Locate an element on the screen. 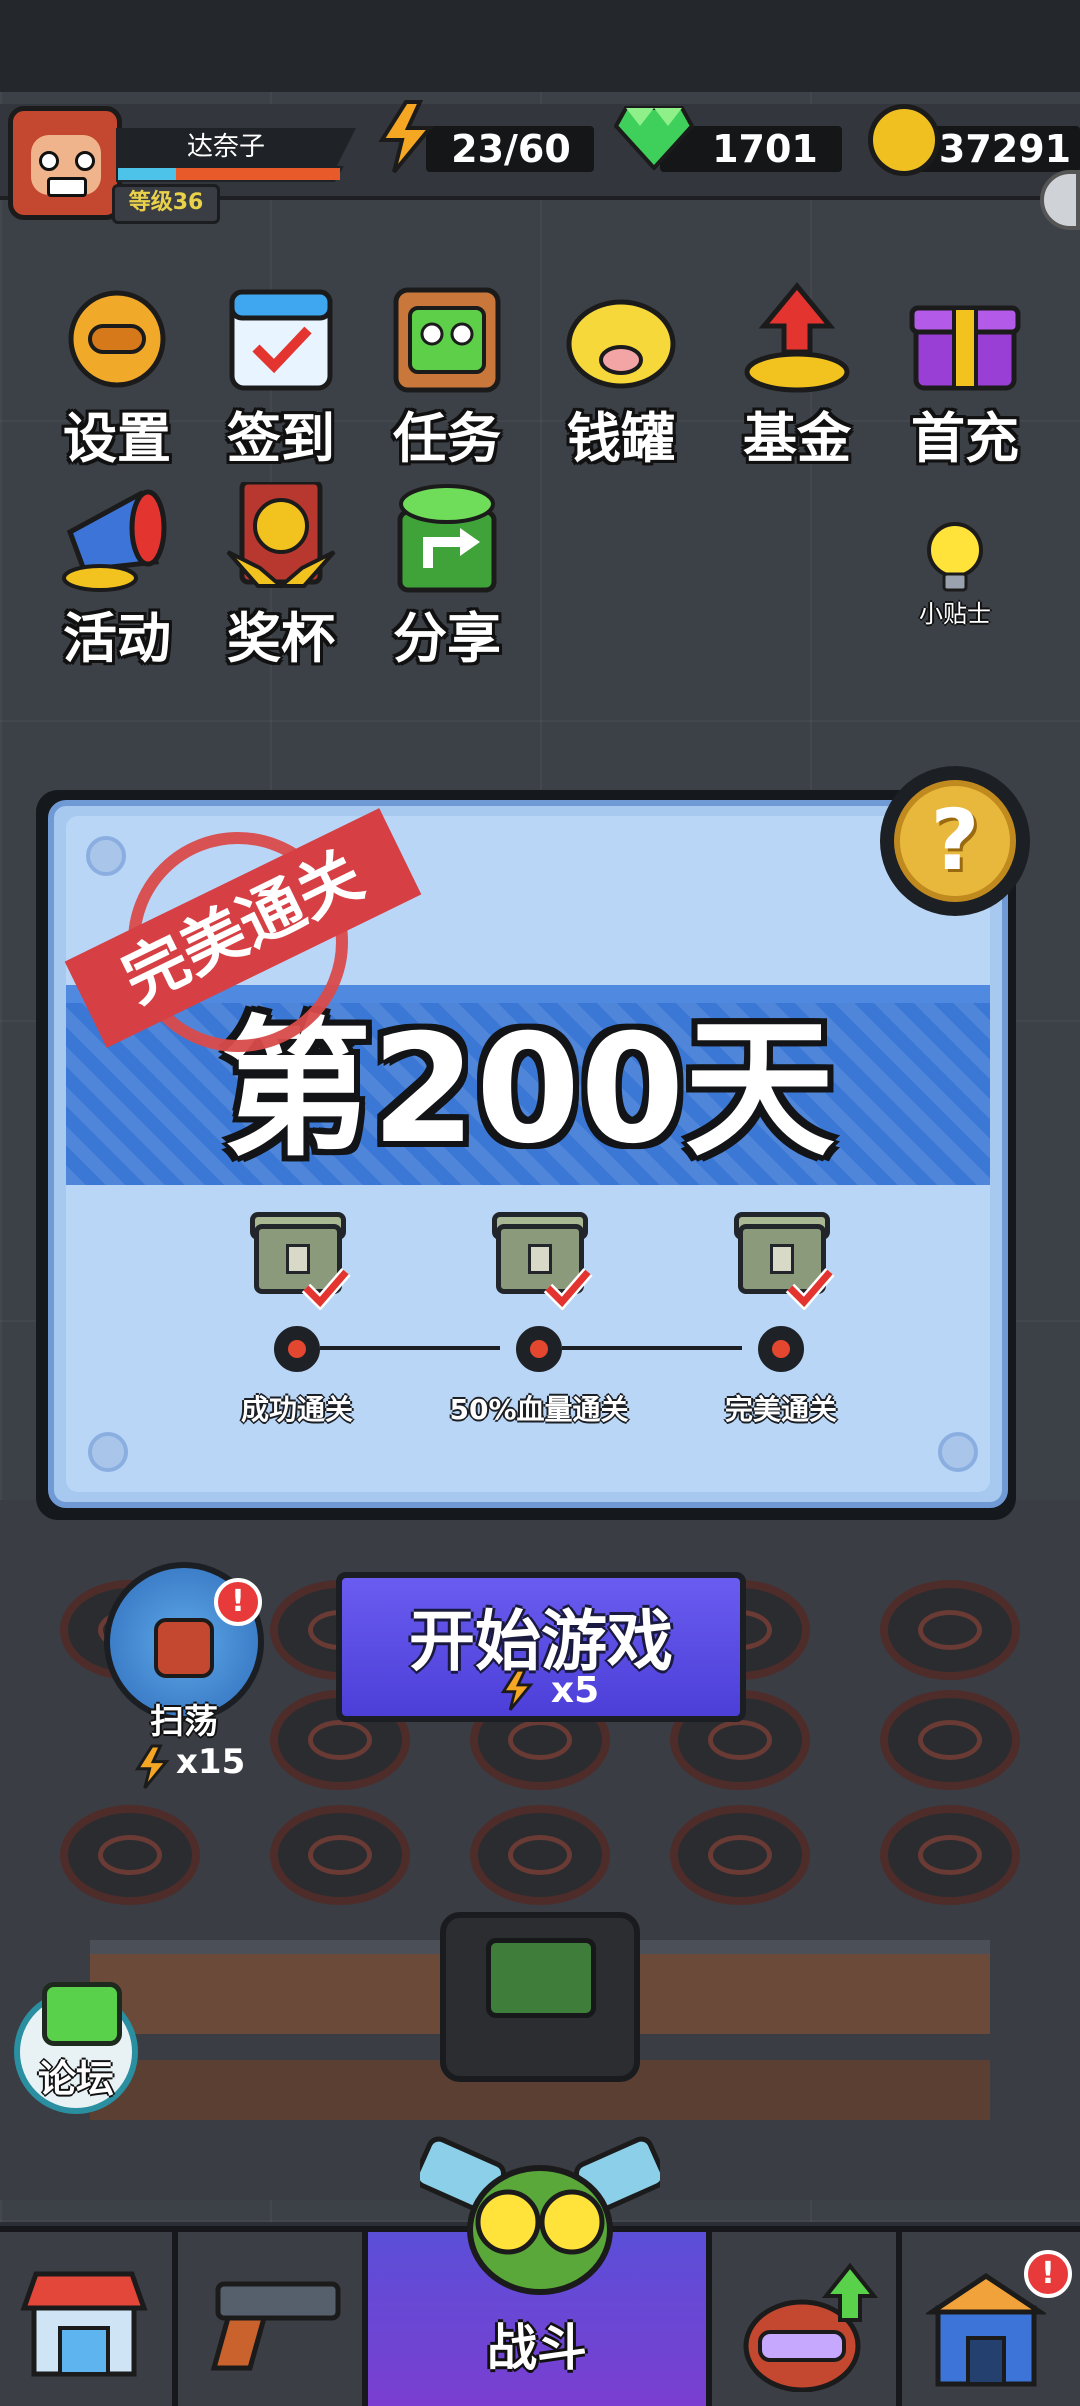 This screenshot has width=1080, height=2406. energy-value: 23/60 is located at coordinates (511, 149).